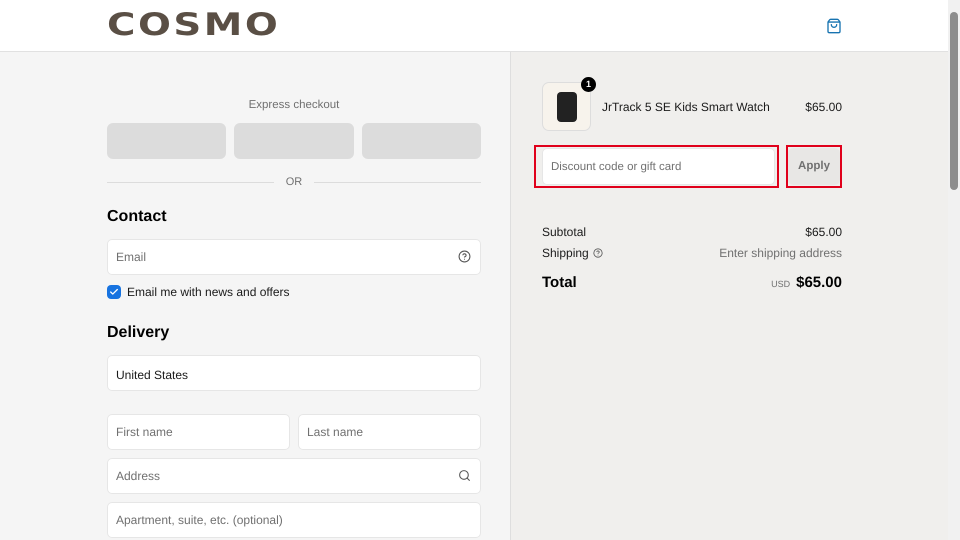  I want to click on text-field: First name, so click(198, 432).